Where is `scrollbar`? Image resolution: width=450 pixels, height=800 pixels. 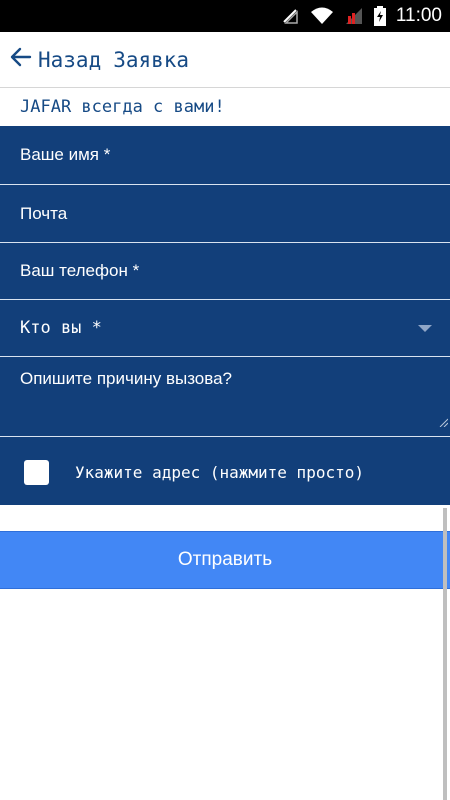
scrollbar is located at coordinates (445, 654).